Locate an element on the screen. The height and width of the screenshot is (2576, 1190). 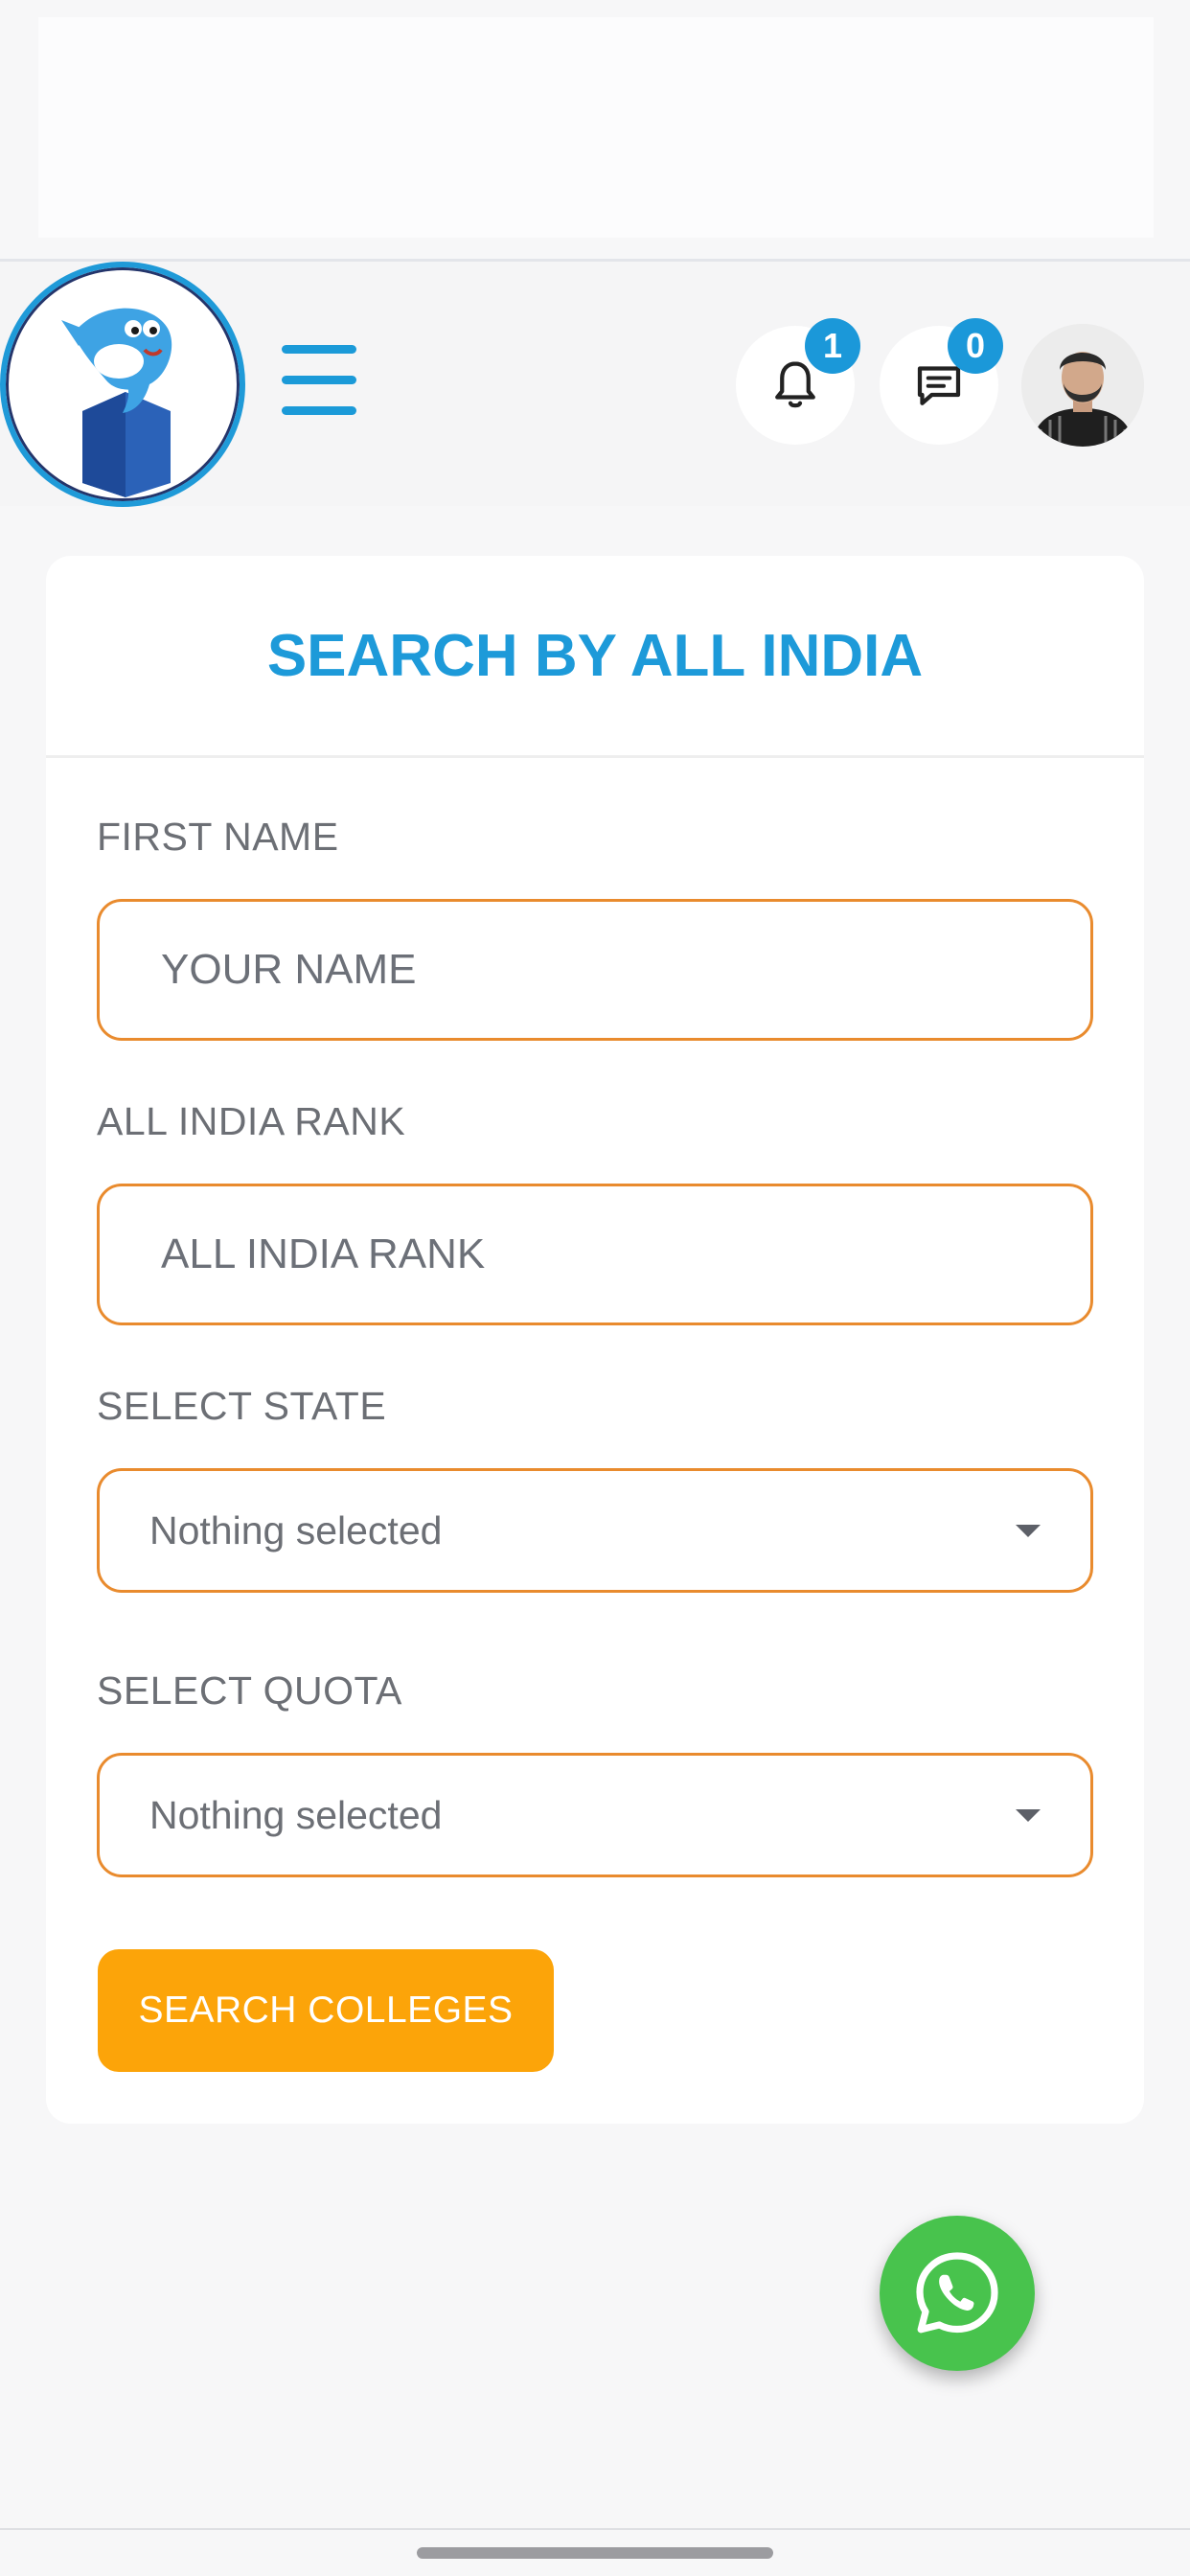
home-indicator is located at coordinates (595, 2553).